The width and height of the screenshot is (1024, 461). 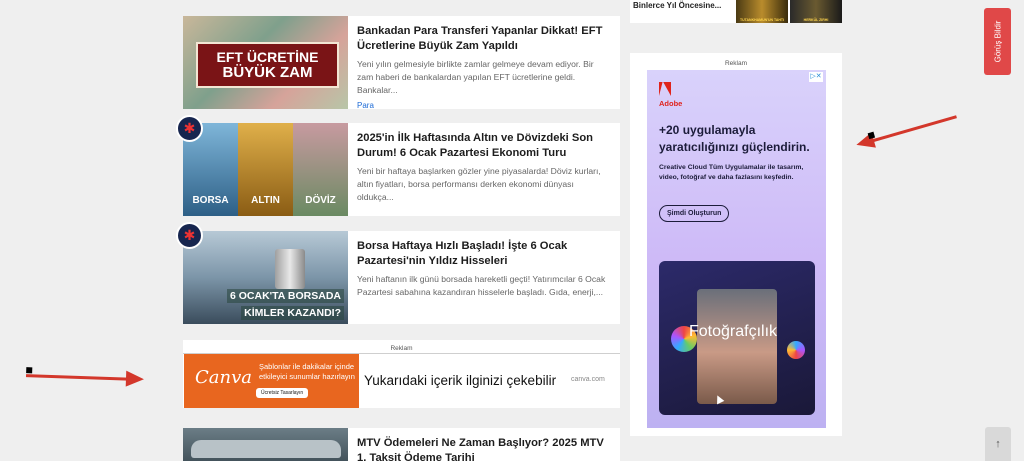 What do you see at coordinates (737, 346) in the screenshot?
I see `photo-portrait` at bounding box center [737, 346].